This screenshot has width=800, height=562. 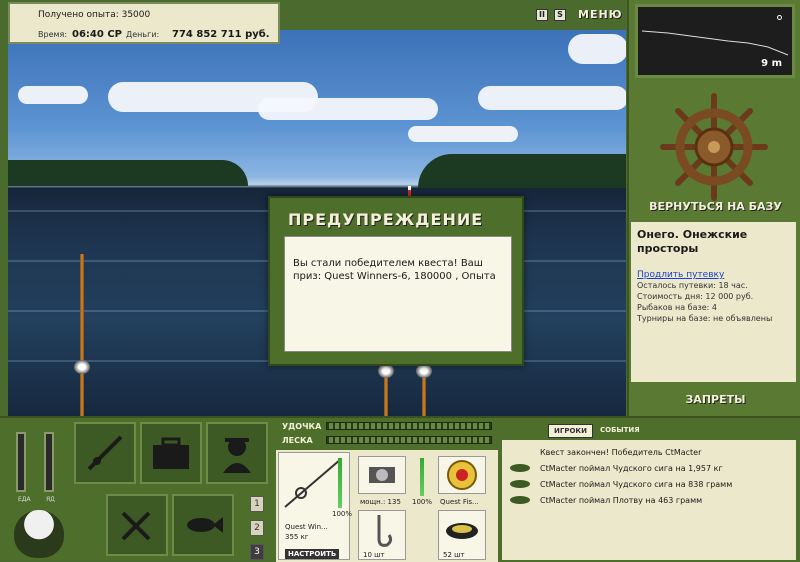 I want to click on dialog-title: ПРЕДУПРЕЖДЕНИЕ, so click(x=386, y=219).